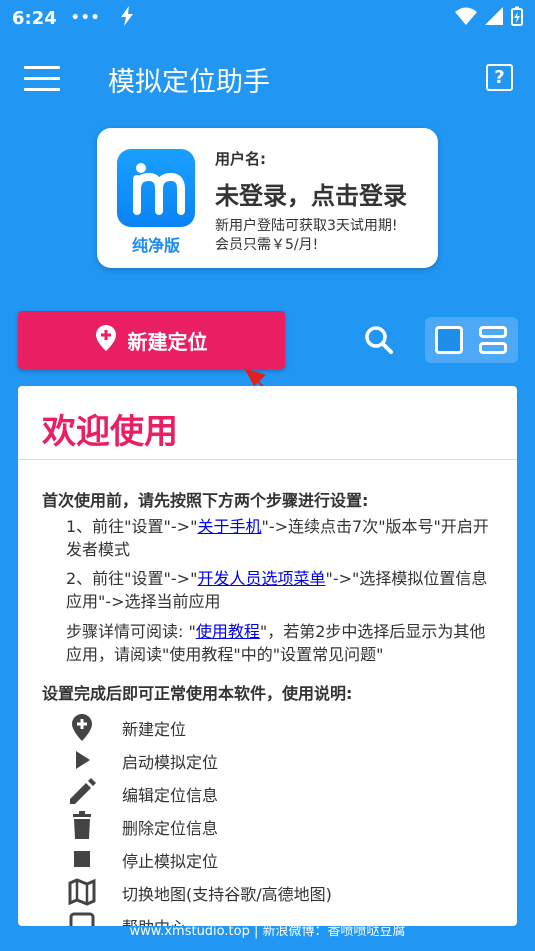 The image size is (535, 951). I want to click on intro-text: 首次使用前，请先按照下方两个步骤进行设置:, so click(205, 500).